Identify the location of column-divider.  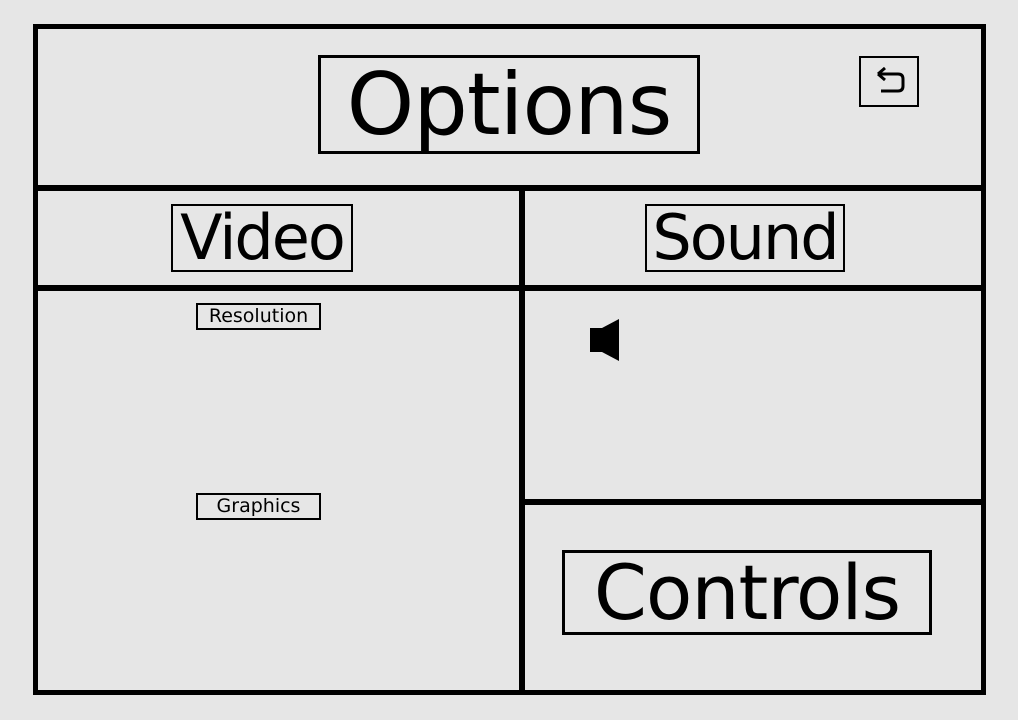
(522, 440).